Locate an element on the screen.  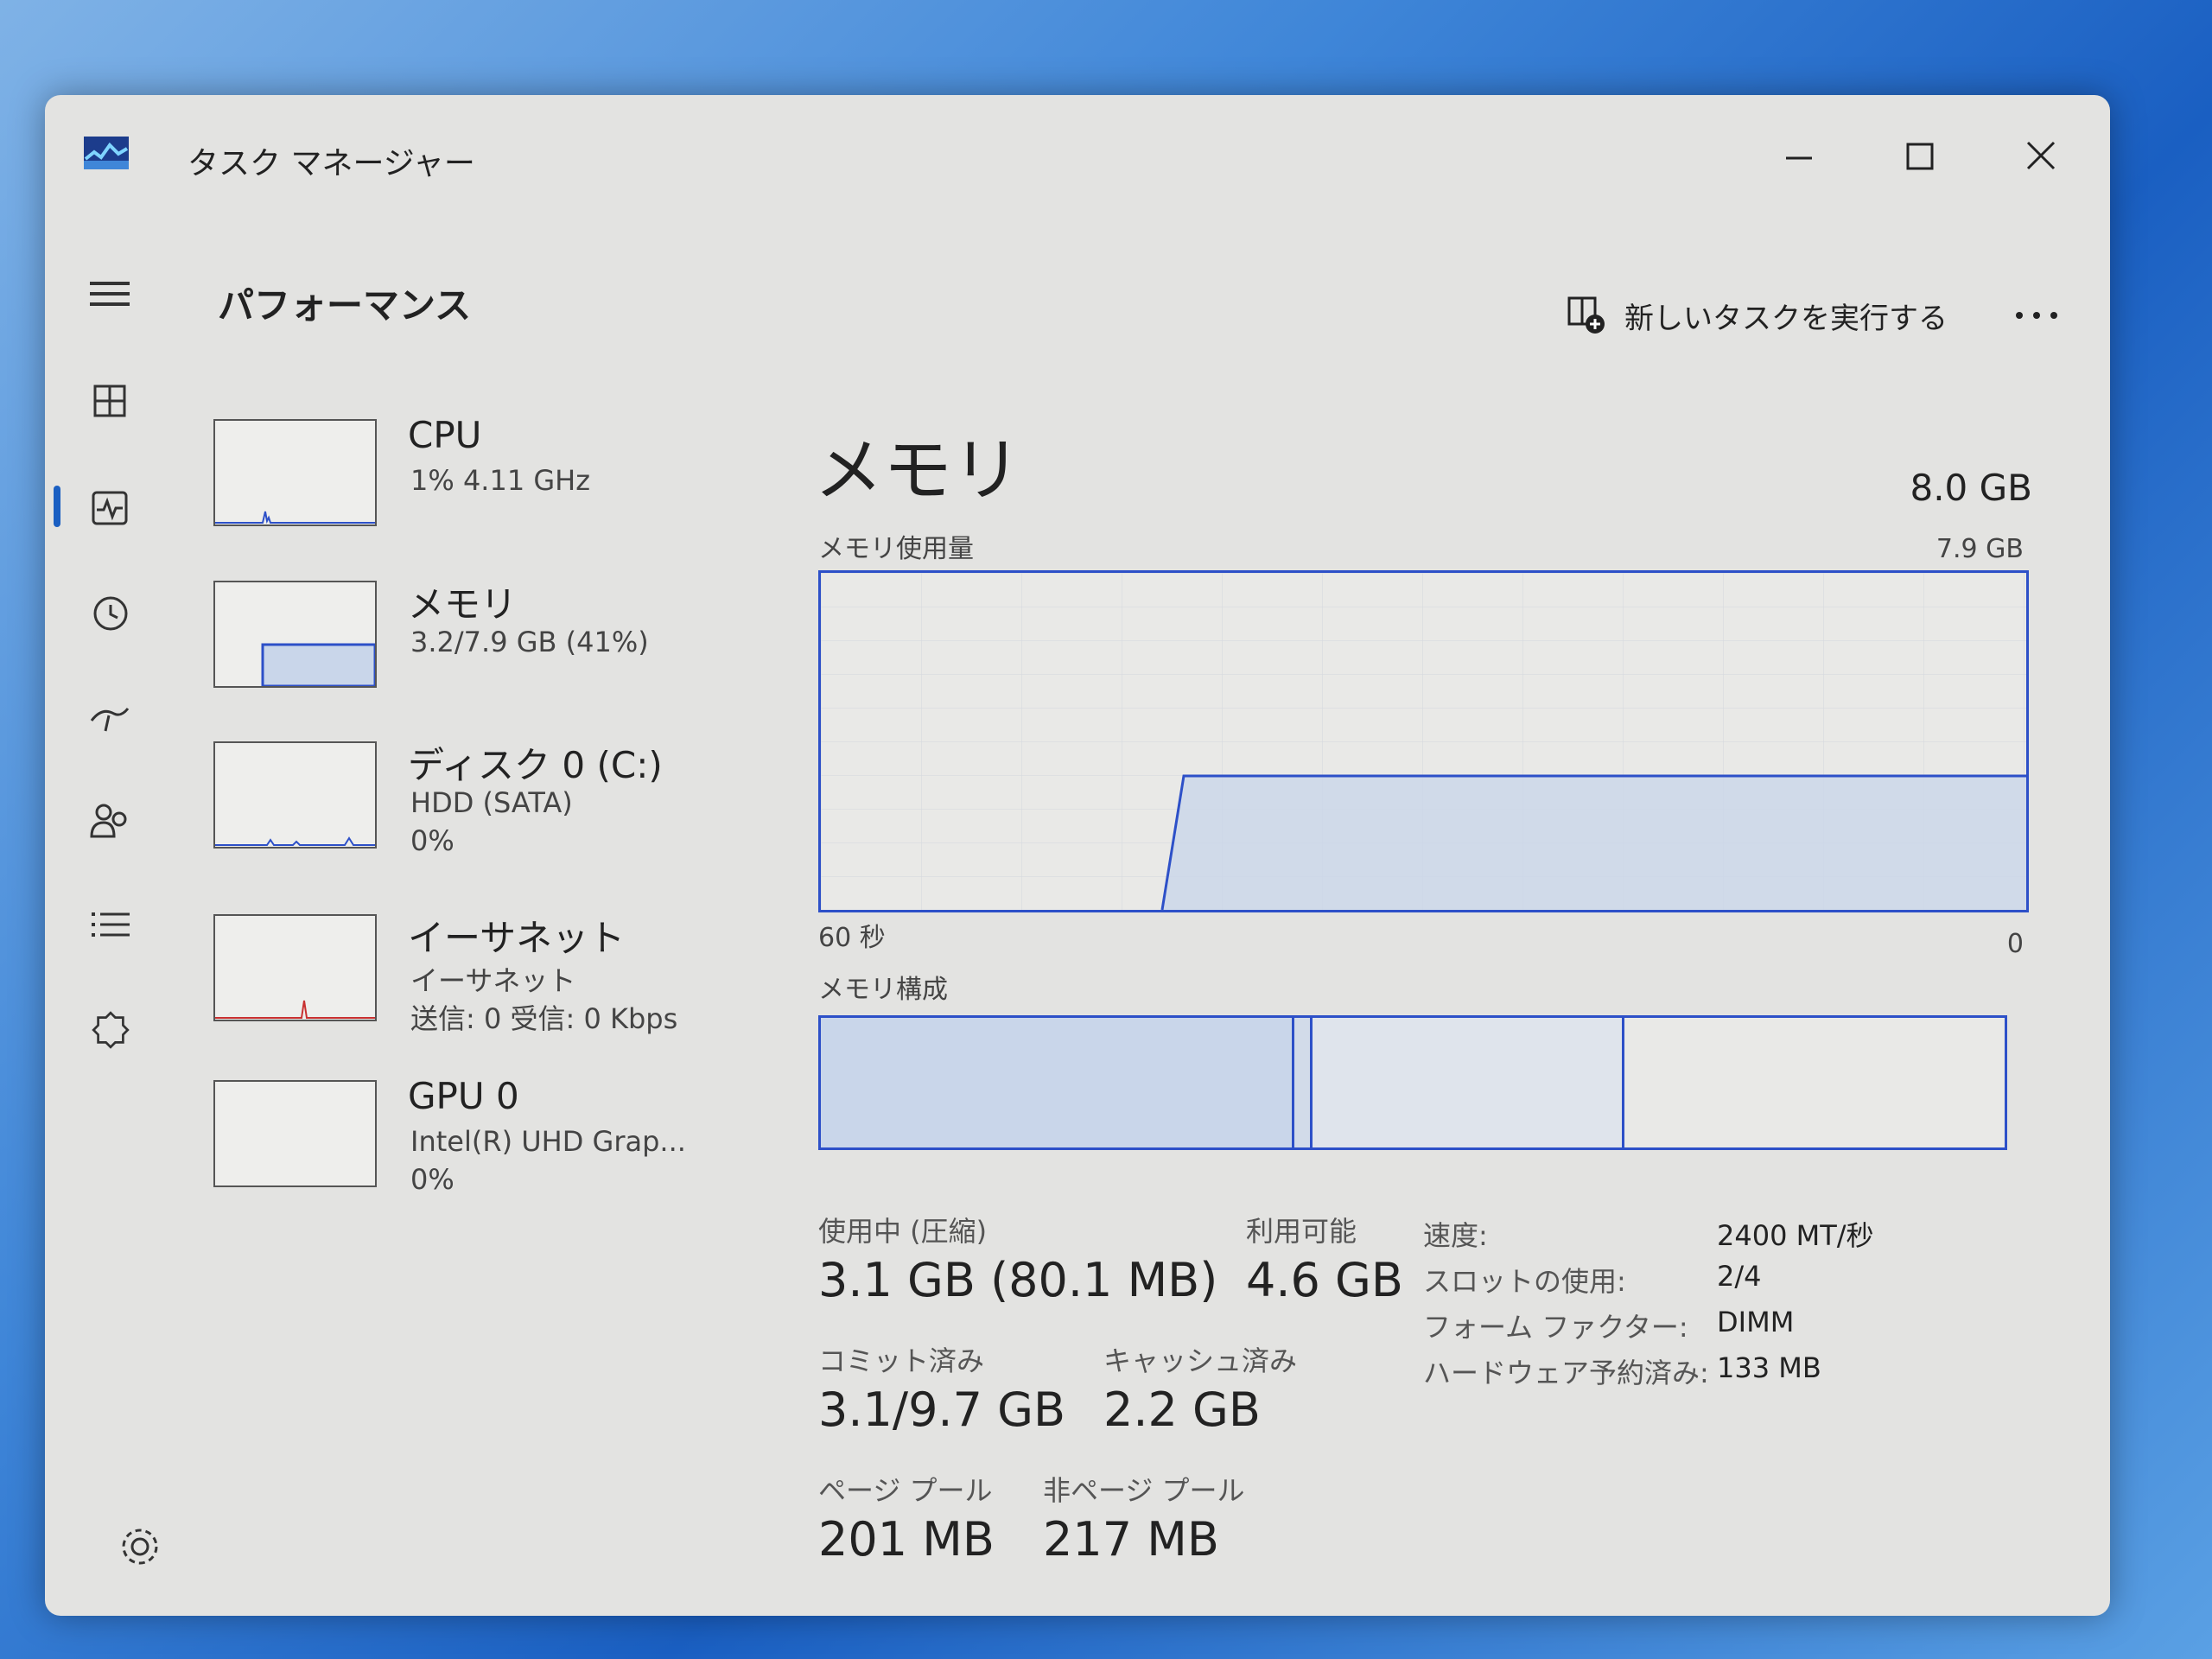
device-ethernet: イーサネット イーサネット 送信: 0 受信: 0 Kbps is located at coordinates (507, 983).